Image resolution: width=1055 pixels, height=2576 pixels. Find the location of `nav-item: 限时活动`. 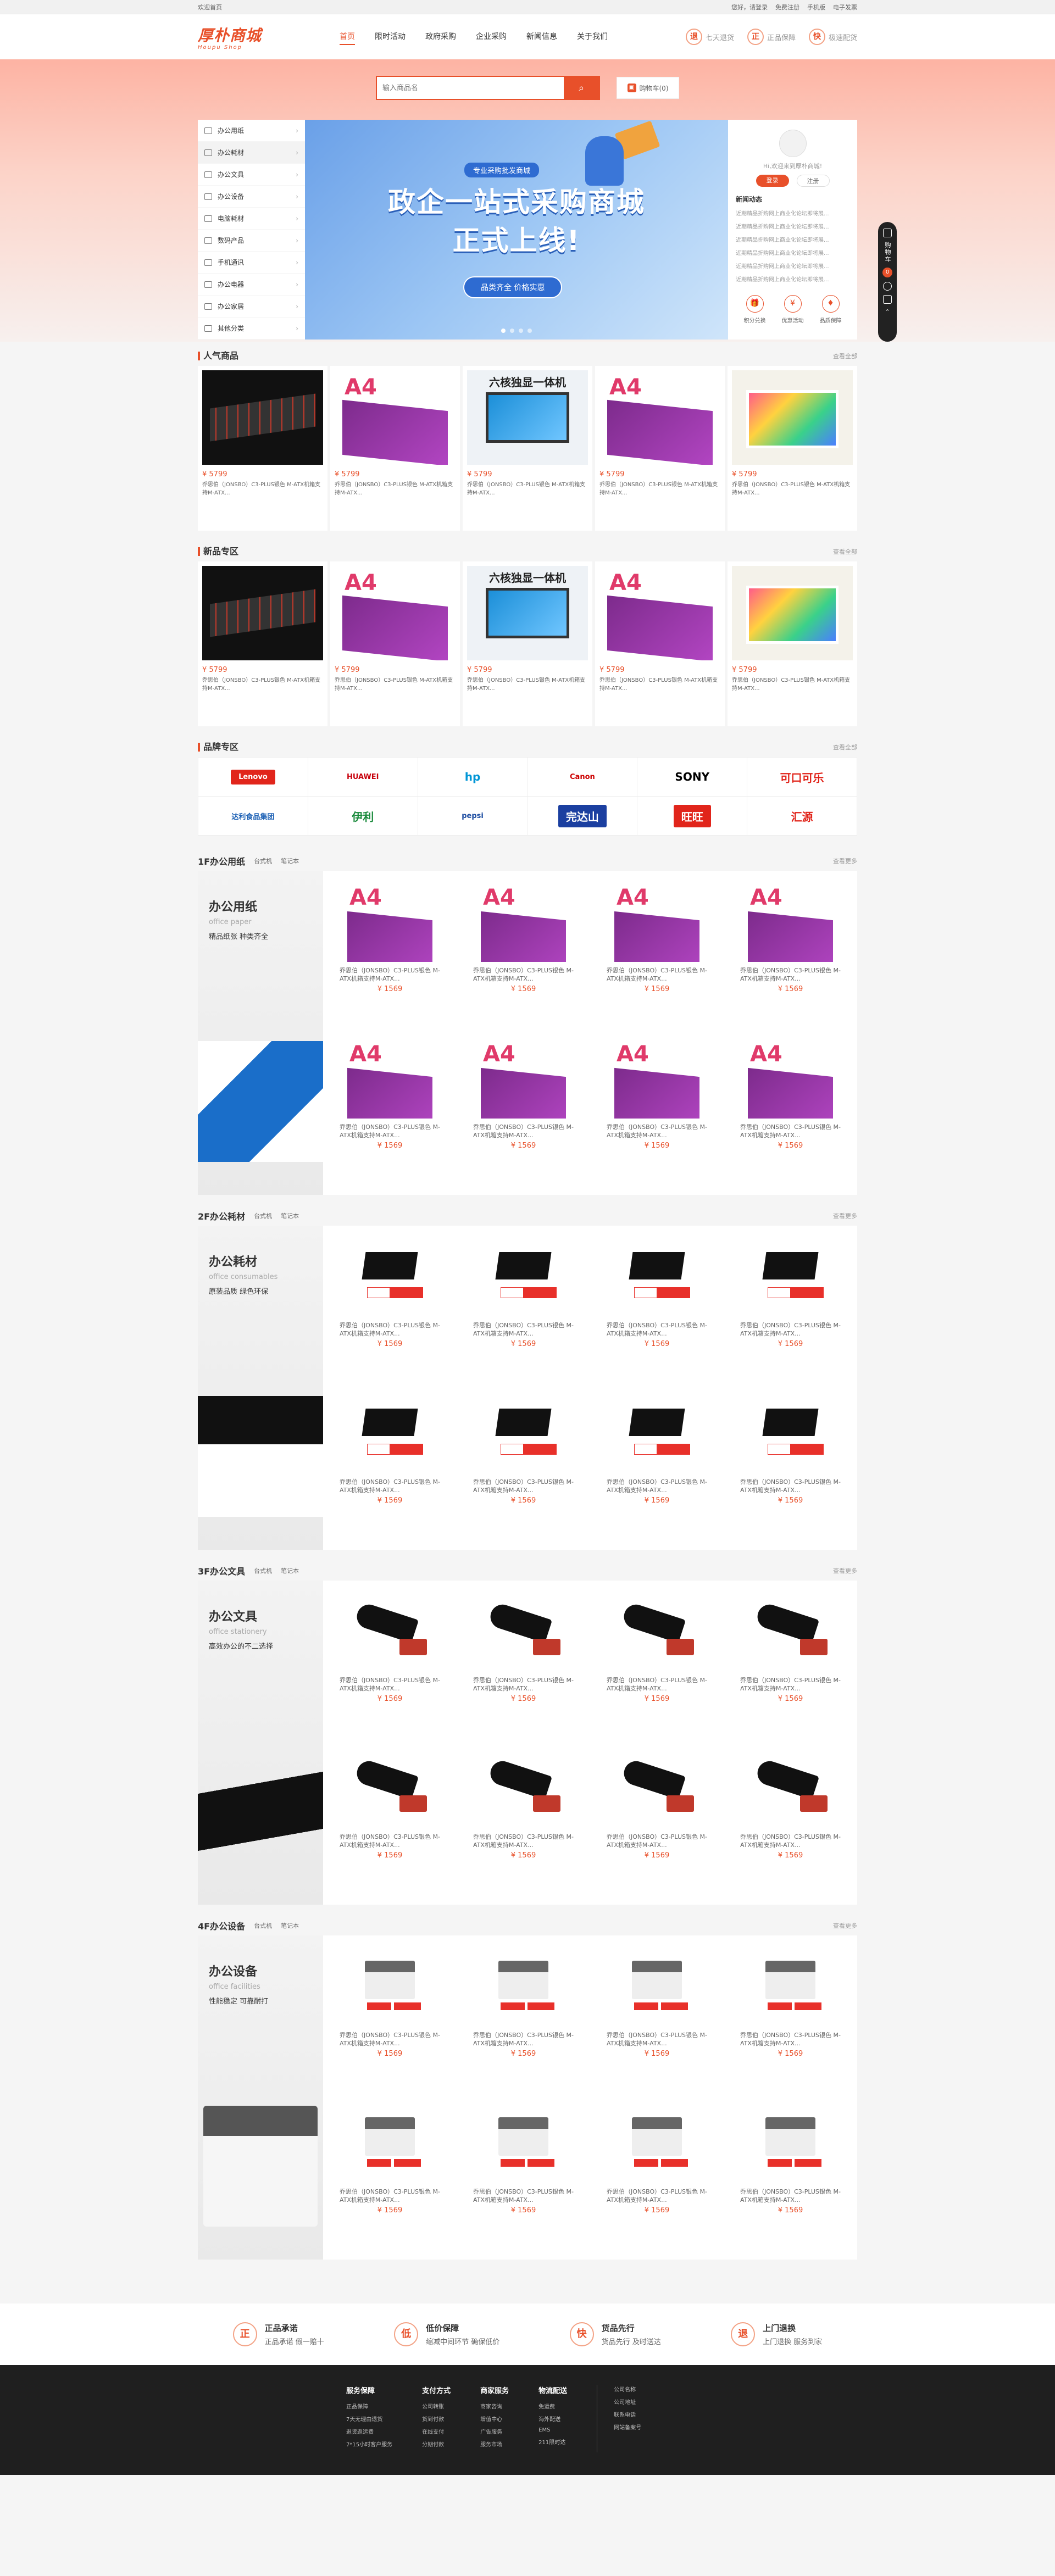

nav-item: 限时活动 is located at coordinates (390, 37).